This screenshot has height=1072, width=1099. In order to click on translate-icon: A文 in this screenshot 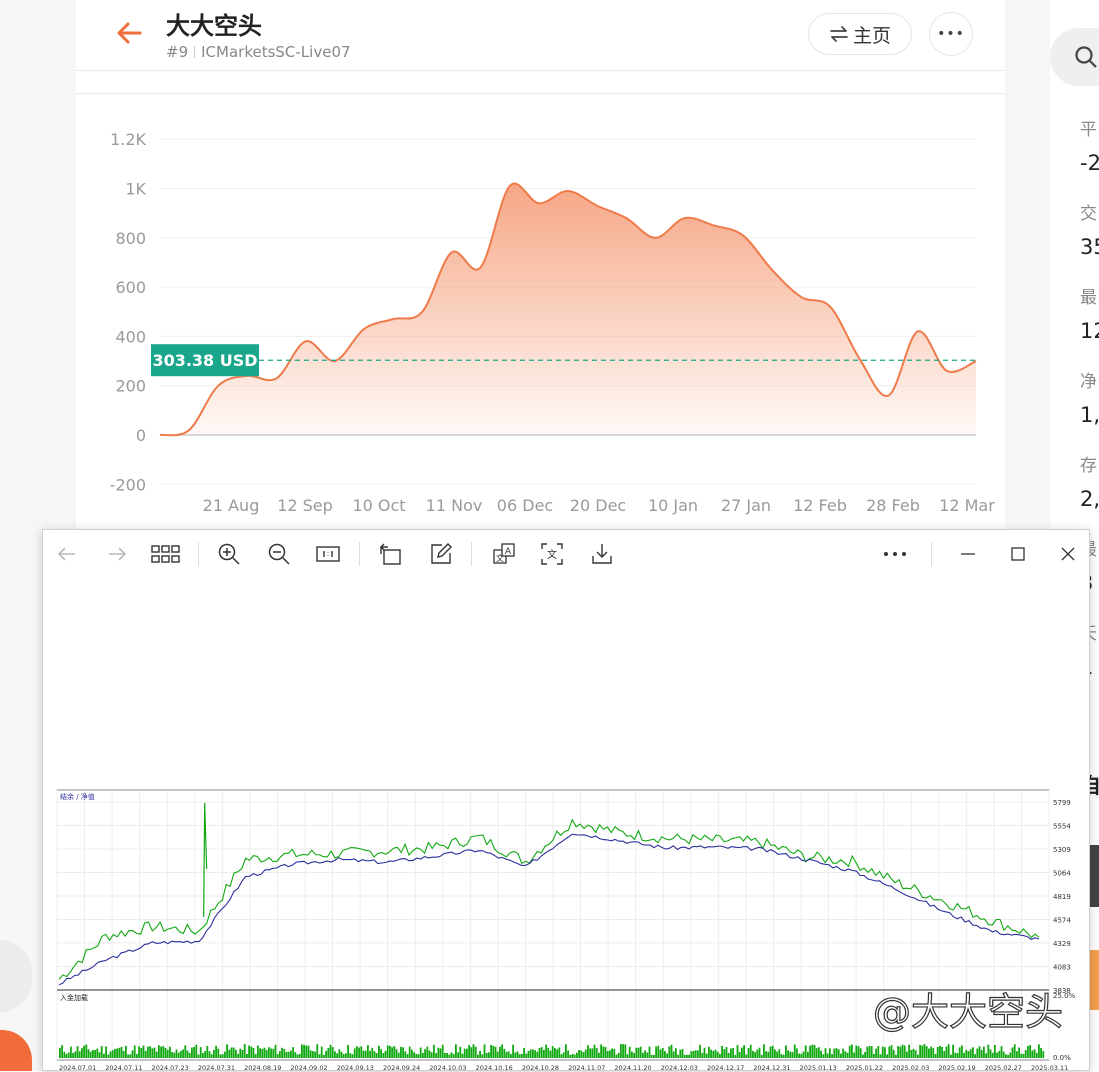, I will do `click(504, 554)`.